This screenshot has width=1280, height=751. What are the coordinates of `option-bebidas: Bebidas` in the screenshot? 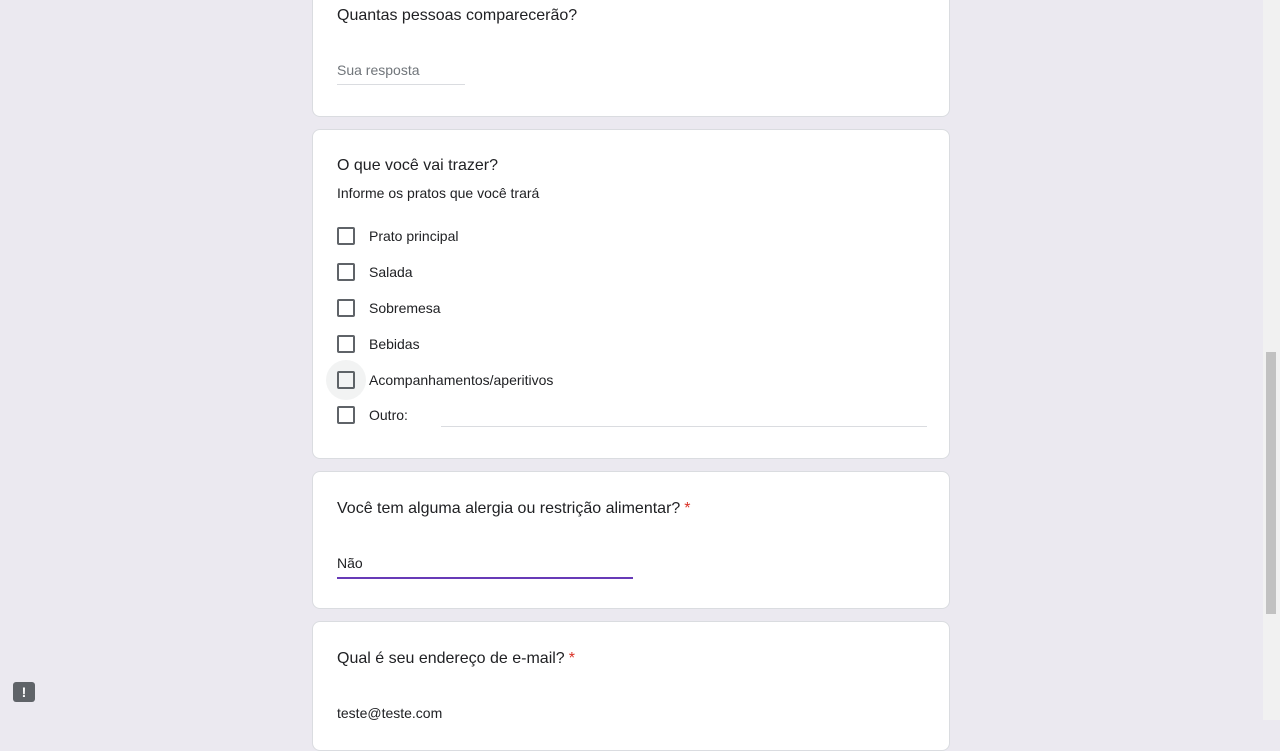 It's located at (378, 344).